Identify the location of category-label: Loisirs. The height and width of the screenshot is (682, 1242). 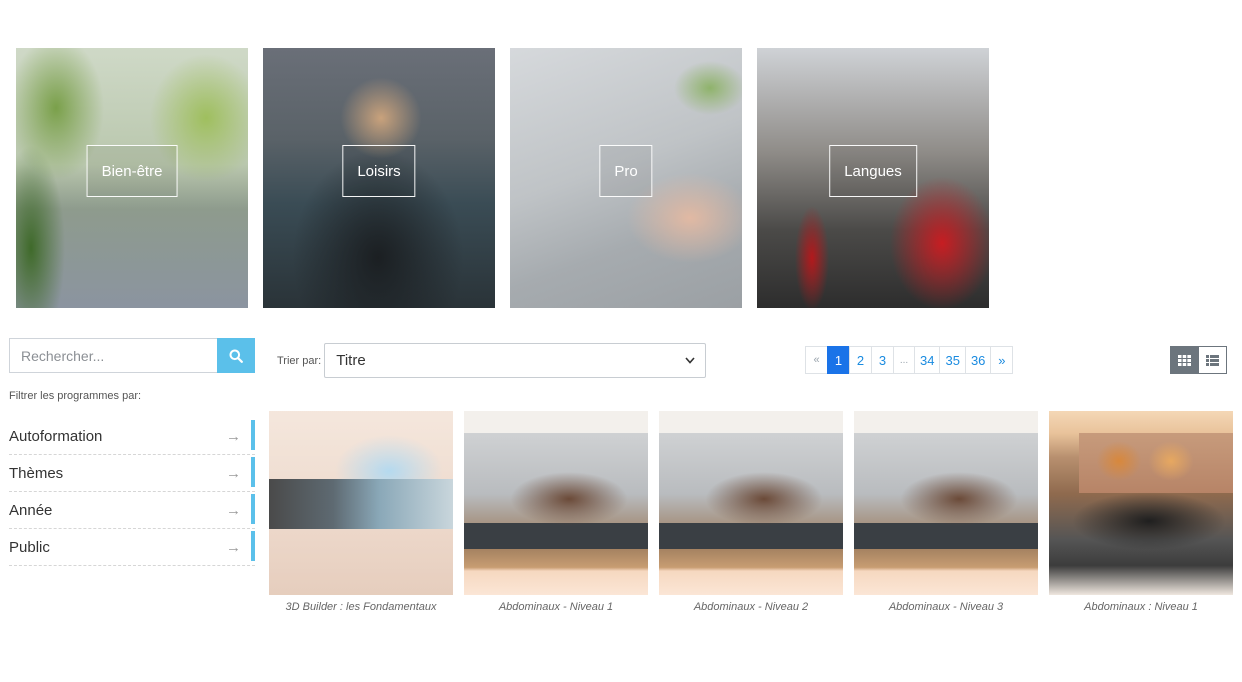
(379, 171).